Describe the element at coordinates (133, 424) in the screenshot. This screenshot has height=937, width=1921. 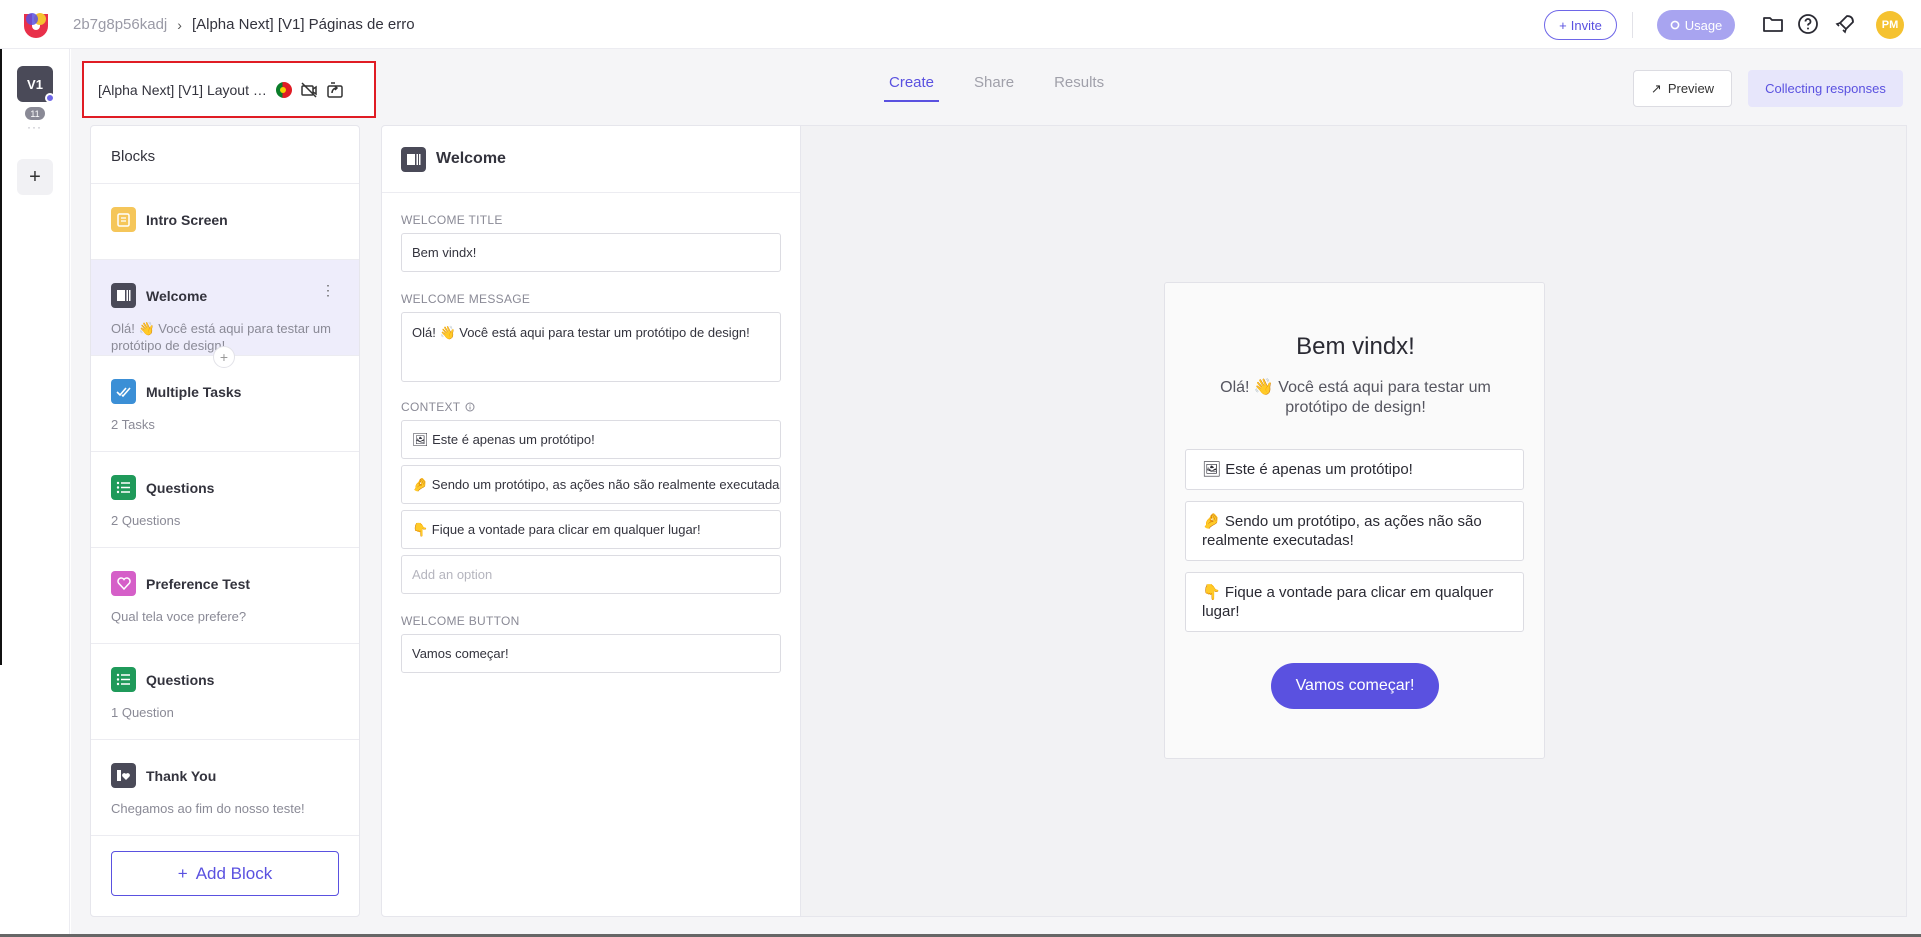
I see `block-description: 2 Tasks` at that location.